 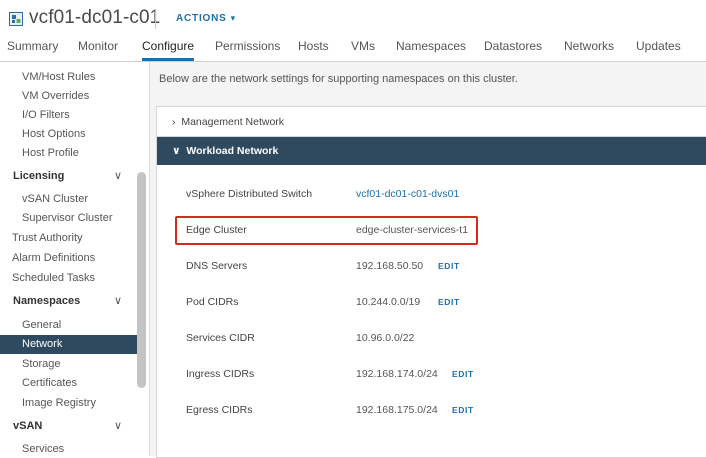 I want to click on setting-key: Ingress CIDRs, so click(x=220, y=374).